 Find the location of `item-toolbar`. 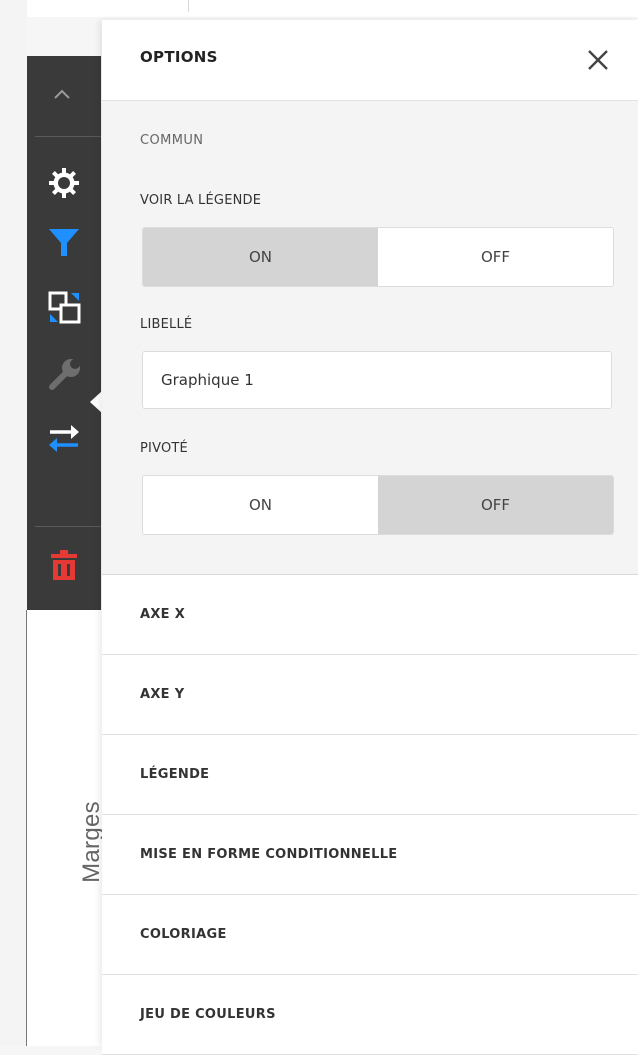

item-toolbar is located at coordinates (64, 333).